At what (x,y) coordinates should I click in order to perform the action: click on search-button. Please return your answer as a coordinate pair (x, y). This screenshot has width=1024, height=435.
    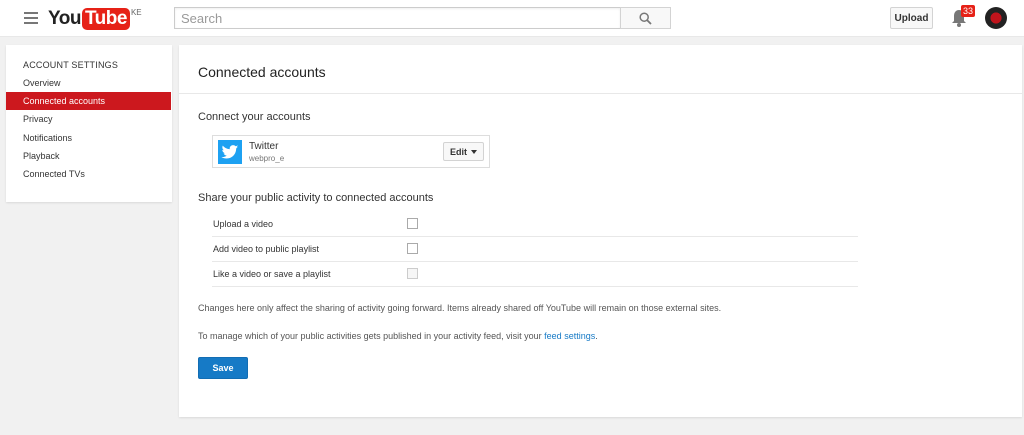
    Looking at the image, I should click on (645, 18).